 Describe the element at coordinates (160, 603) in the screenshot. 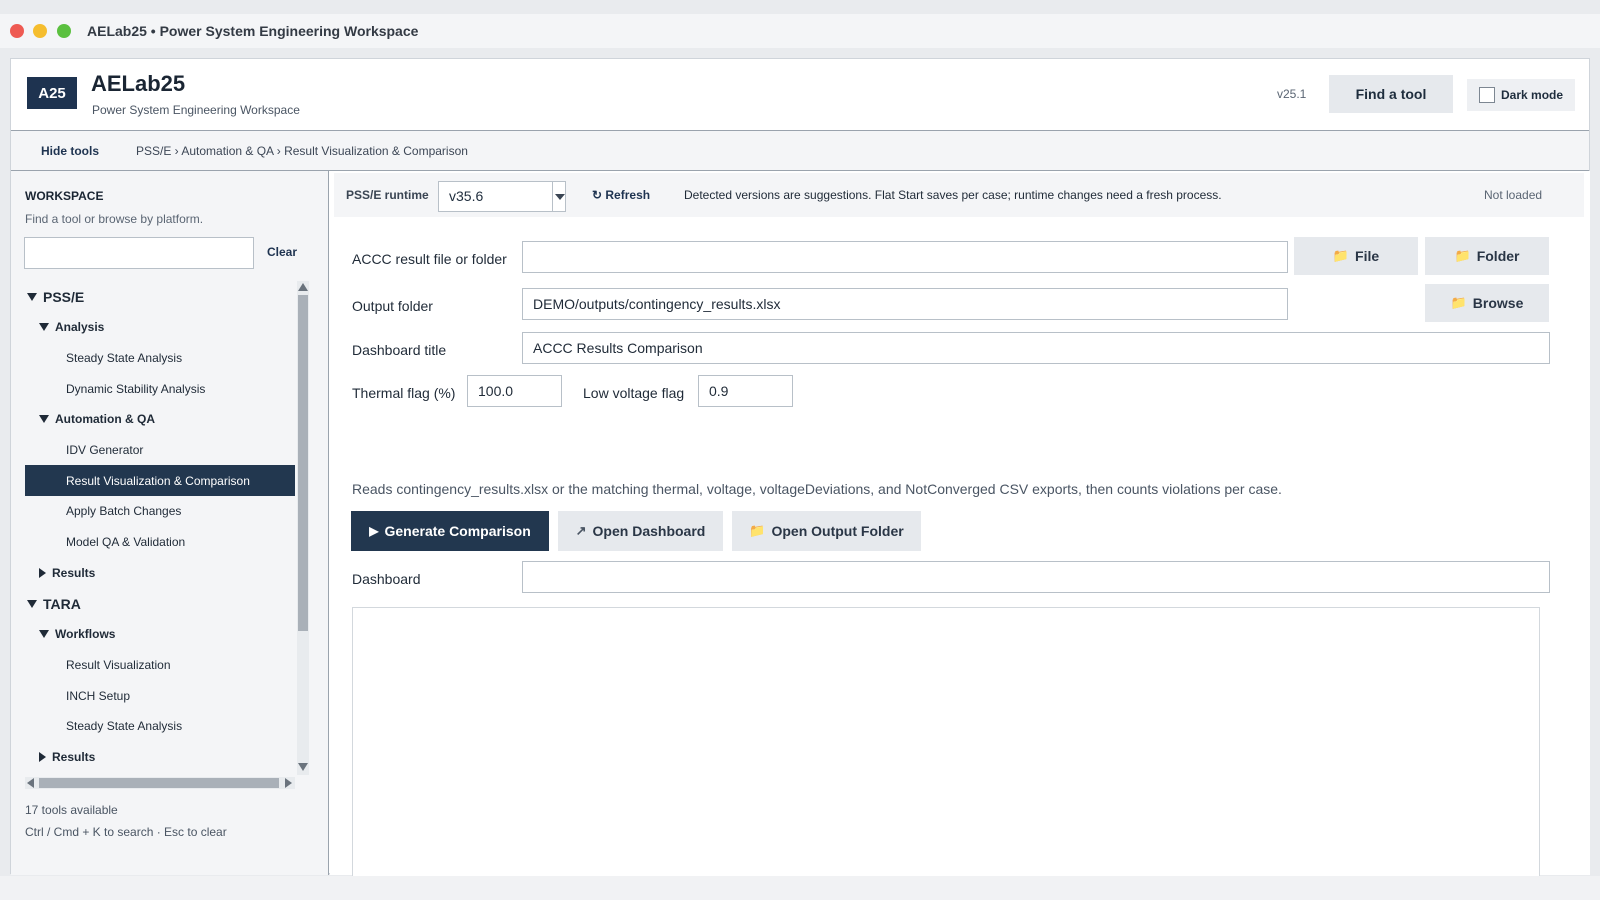

I see `tree-group: TARA` at that location.